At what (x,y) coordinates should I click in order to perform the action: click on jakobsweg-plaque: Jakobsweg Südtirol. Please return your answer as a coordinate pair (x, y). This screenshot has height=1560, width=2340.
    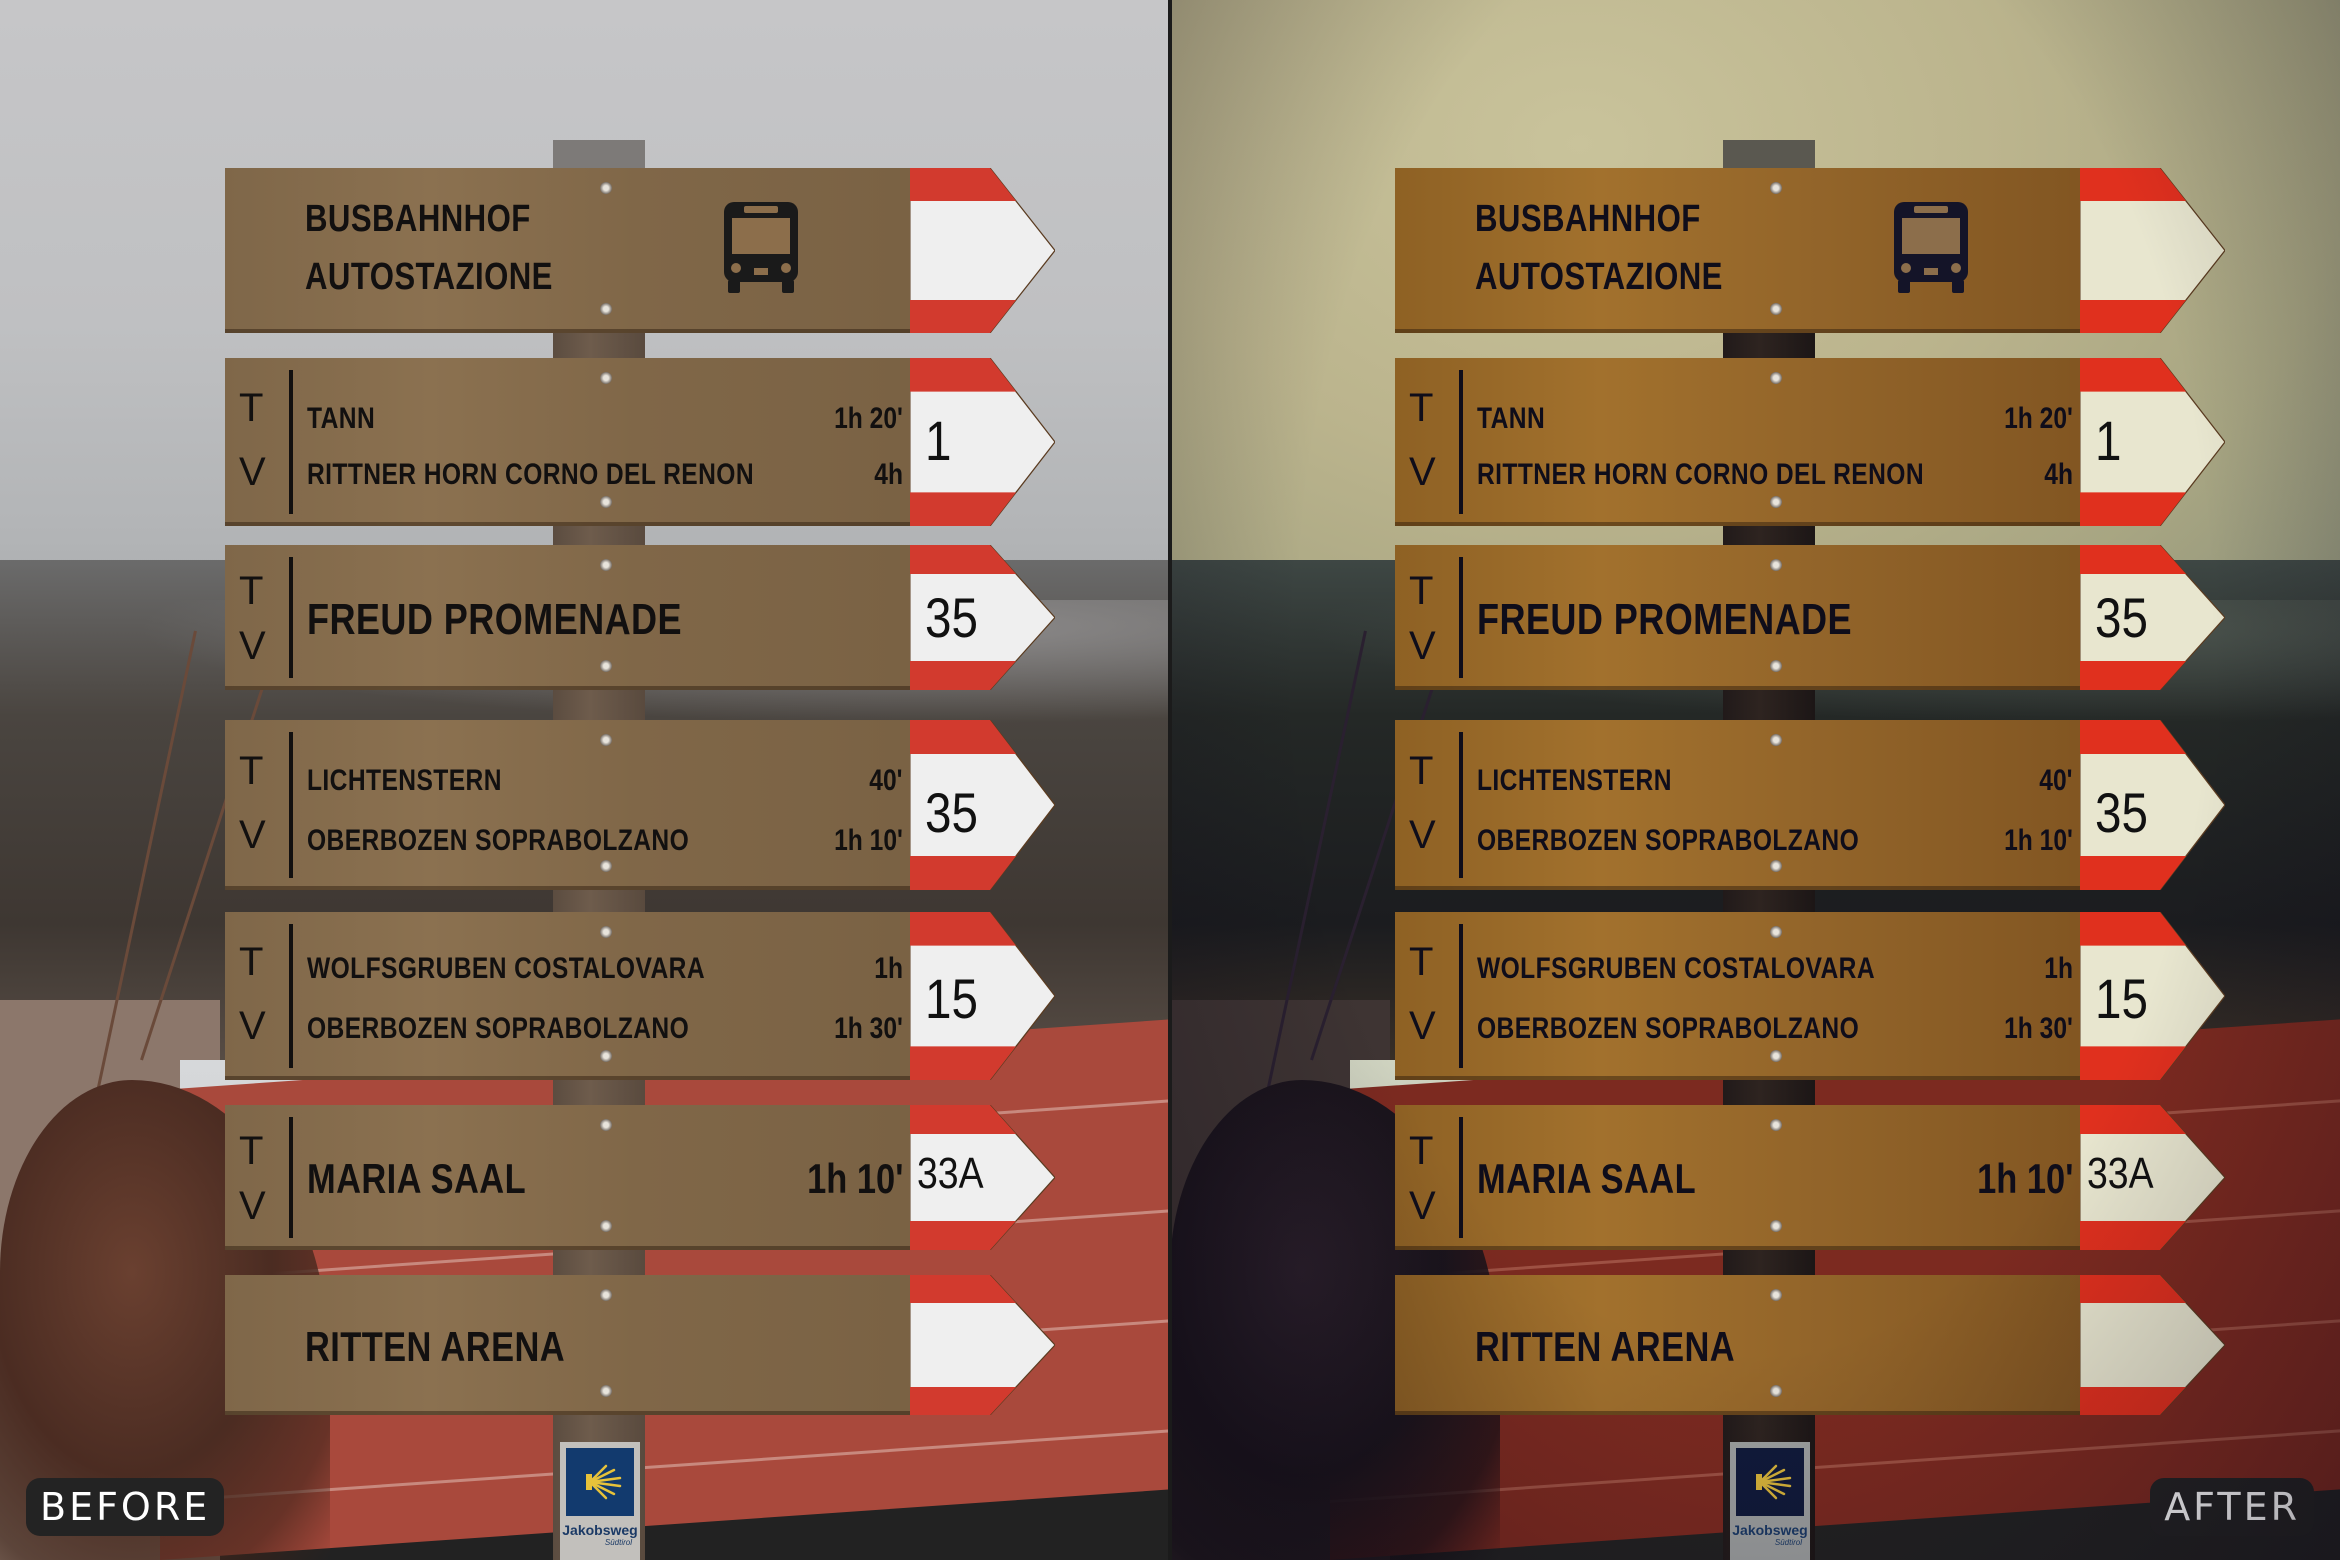
    Looking at the image, I should click on (1770, 1501).